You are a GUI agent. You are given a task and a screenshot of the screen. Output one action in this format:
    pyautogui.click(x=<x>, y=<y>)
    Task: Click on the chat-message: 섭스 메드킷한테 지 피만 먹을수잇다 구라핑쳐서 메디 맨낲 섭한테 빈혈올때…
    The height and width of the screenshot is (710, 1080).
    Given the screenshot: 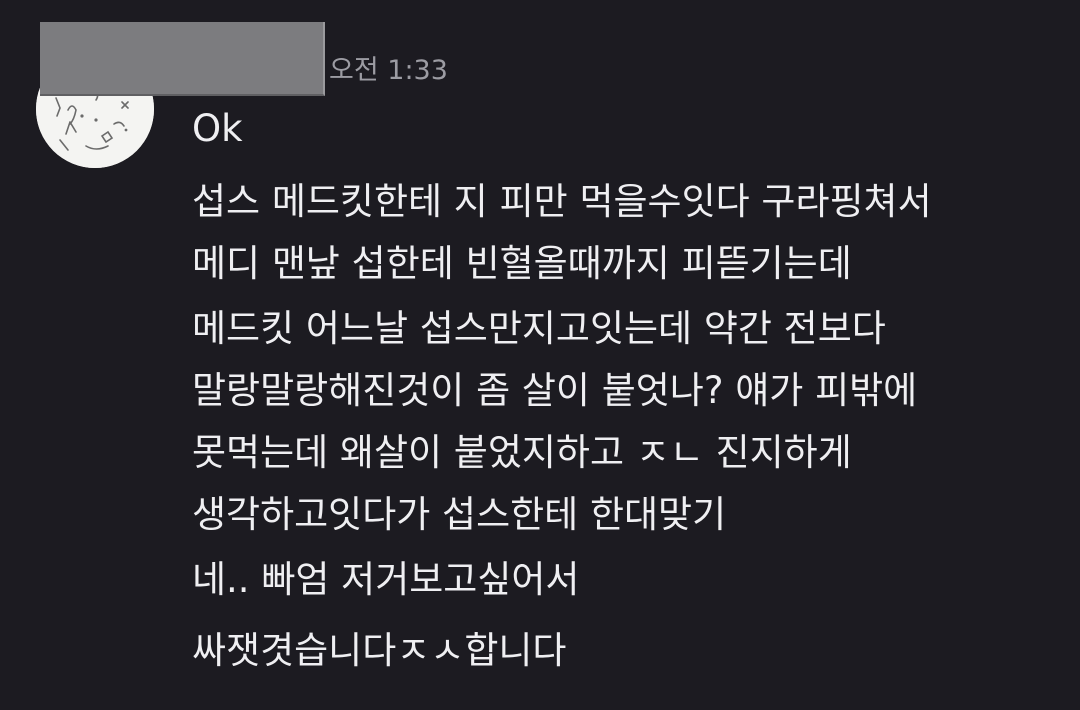 What is the action you would take?
    pyautogui.click(x=562, y=233)
    